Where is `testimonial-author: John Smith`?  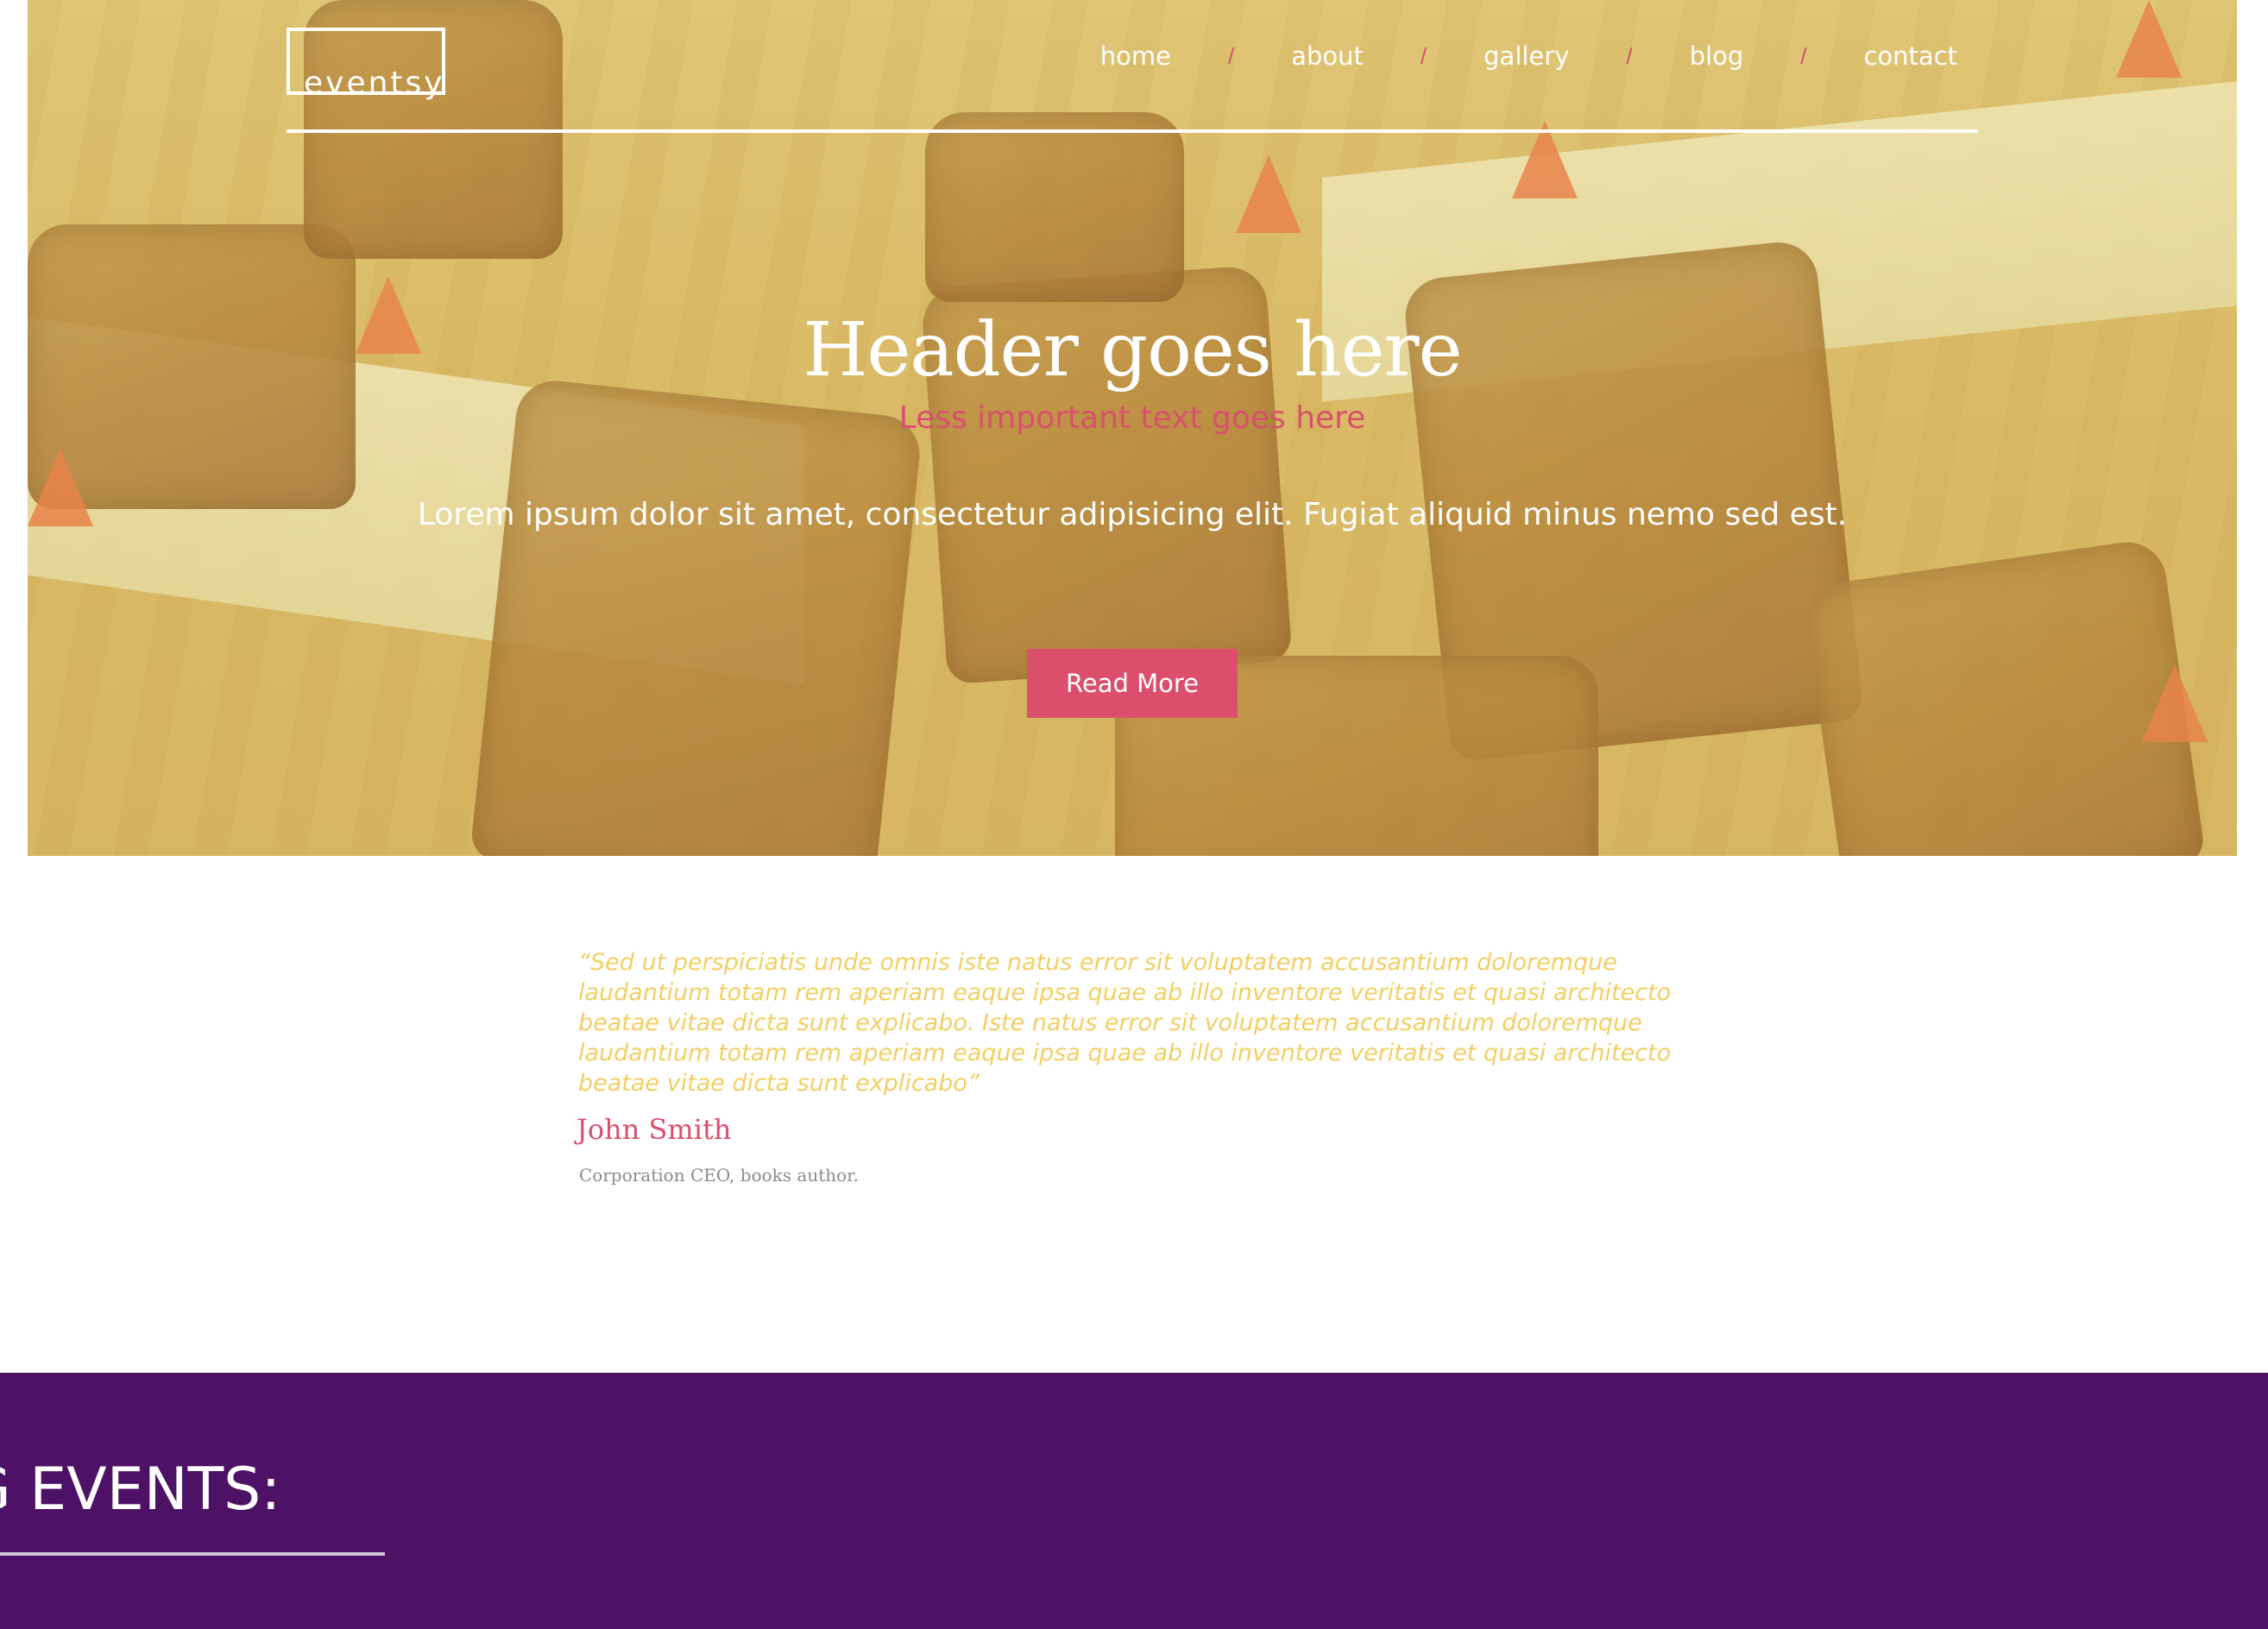
testimonial-author: John Smith is located at coordinates (654, 1129).